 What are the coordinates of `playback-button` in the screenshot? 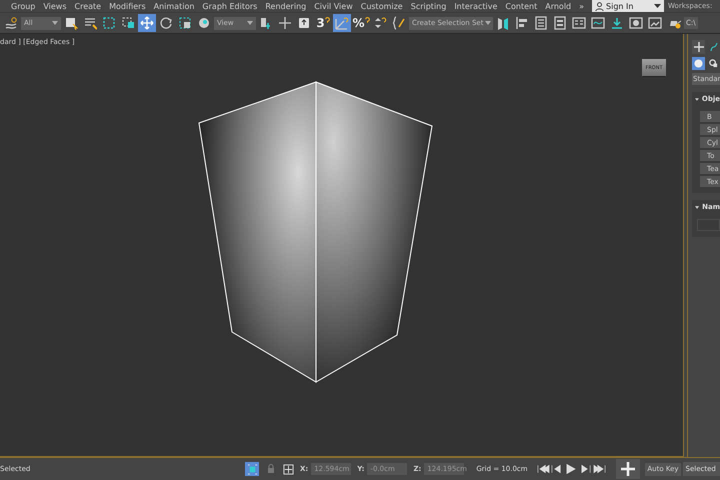 It's located at (571, 469).